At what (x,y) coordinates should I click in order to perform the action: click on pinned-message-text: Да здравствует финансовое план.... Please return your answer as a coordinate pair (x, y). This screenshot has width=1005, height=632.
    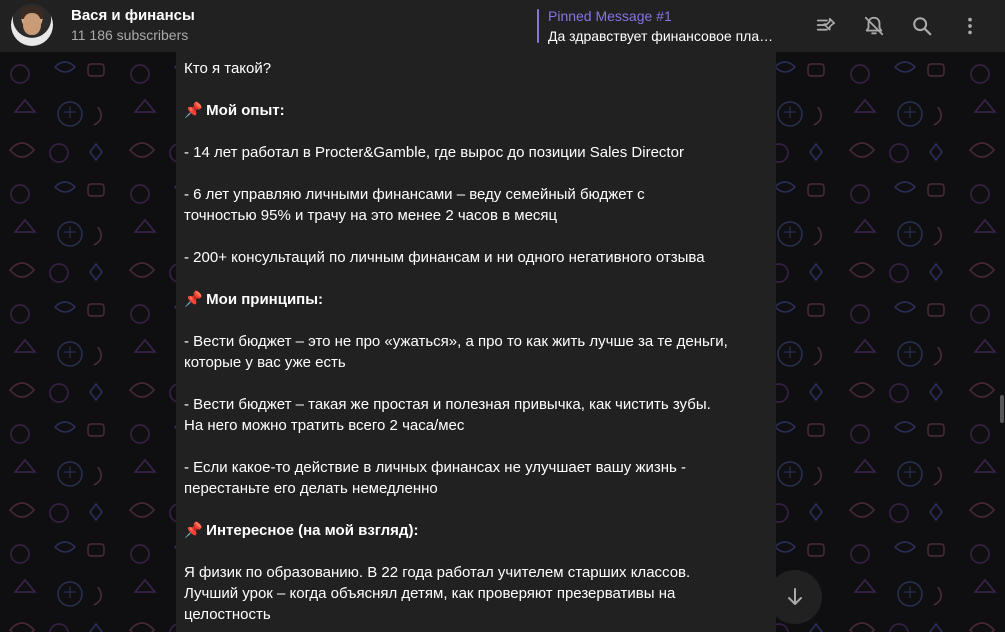
    Looking at the image, I should click on (662, 36).